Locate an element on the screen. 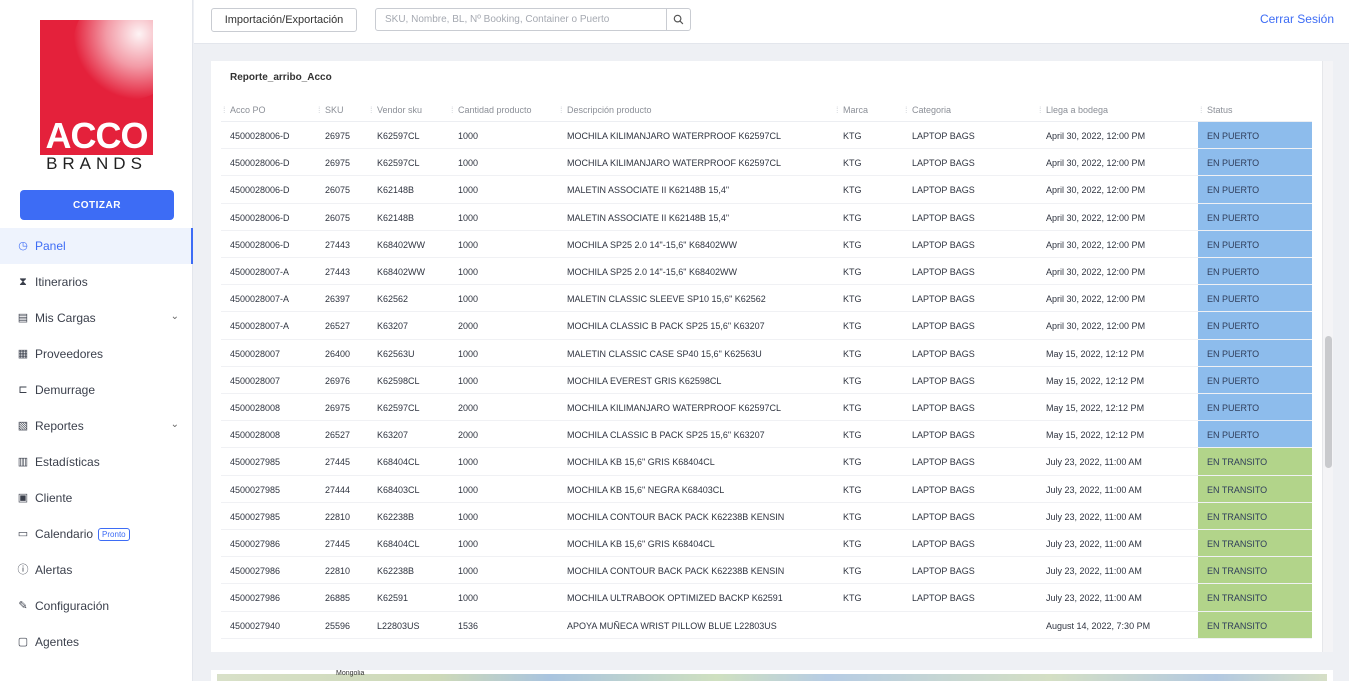 The height and width of the screenshot is (681, 1349). table-scrollbar is located at coordinates (1327, 356).